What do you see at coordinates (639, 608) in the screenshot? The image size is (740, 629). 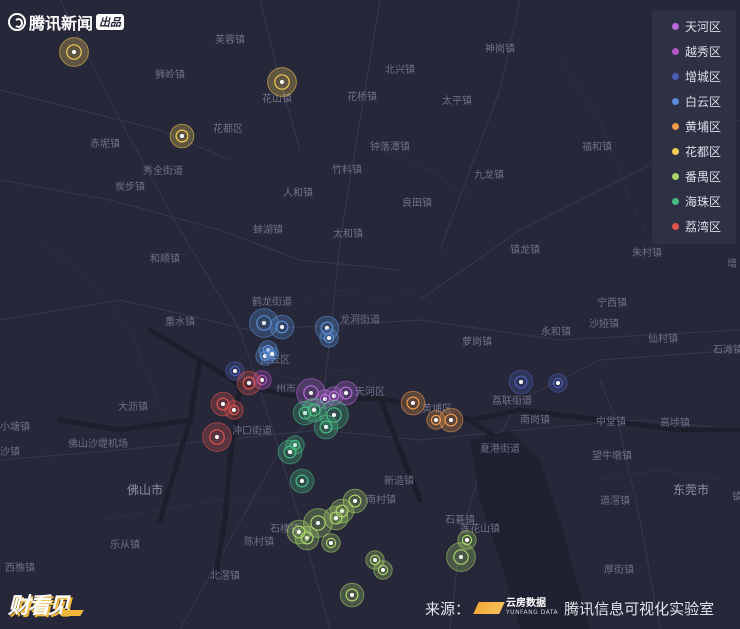 I see `source-suffix: 腾讯信息可视化实验室` at bounding box center [639, 608].